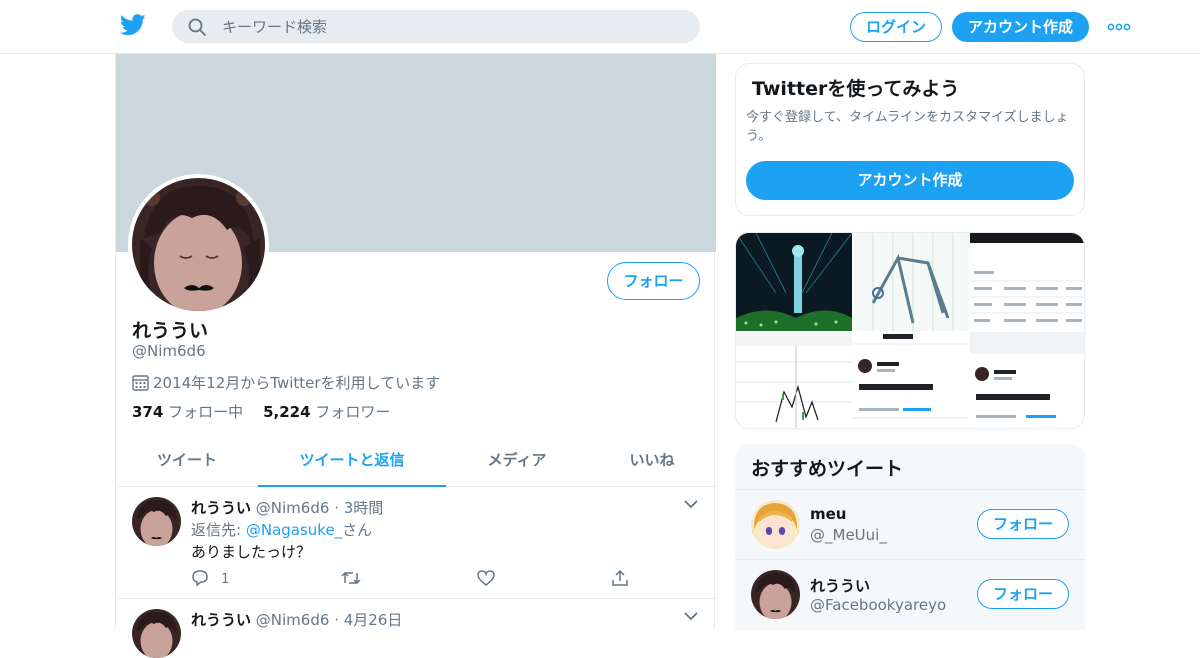  What do you see at coordinates (297, 383) in the screenshot?
I see `joined-text: 2014年12月からTwitterを利用しています` at bounding box center [297, 383].